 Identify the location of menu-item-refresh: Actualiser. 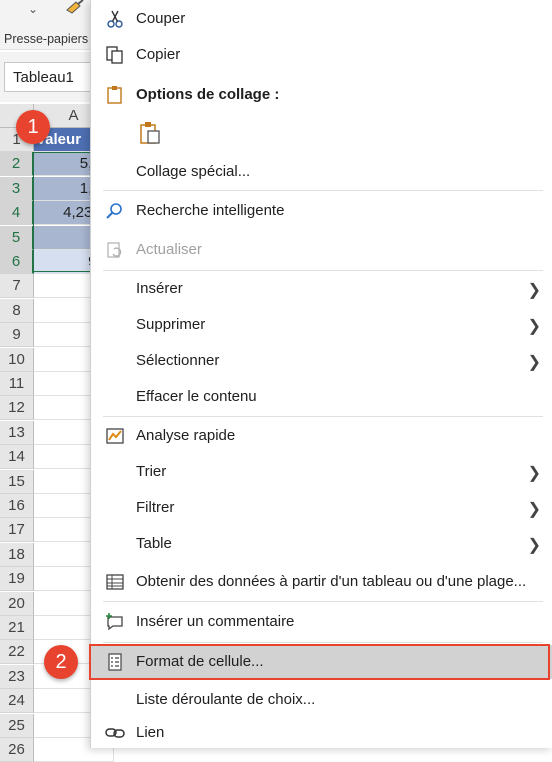
(321, 250).